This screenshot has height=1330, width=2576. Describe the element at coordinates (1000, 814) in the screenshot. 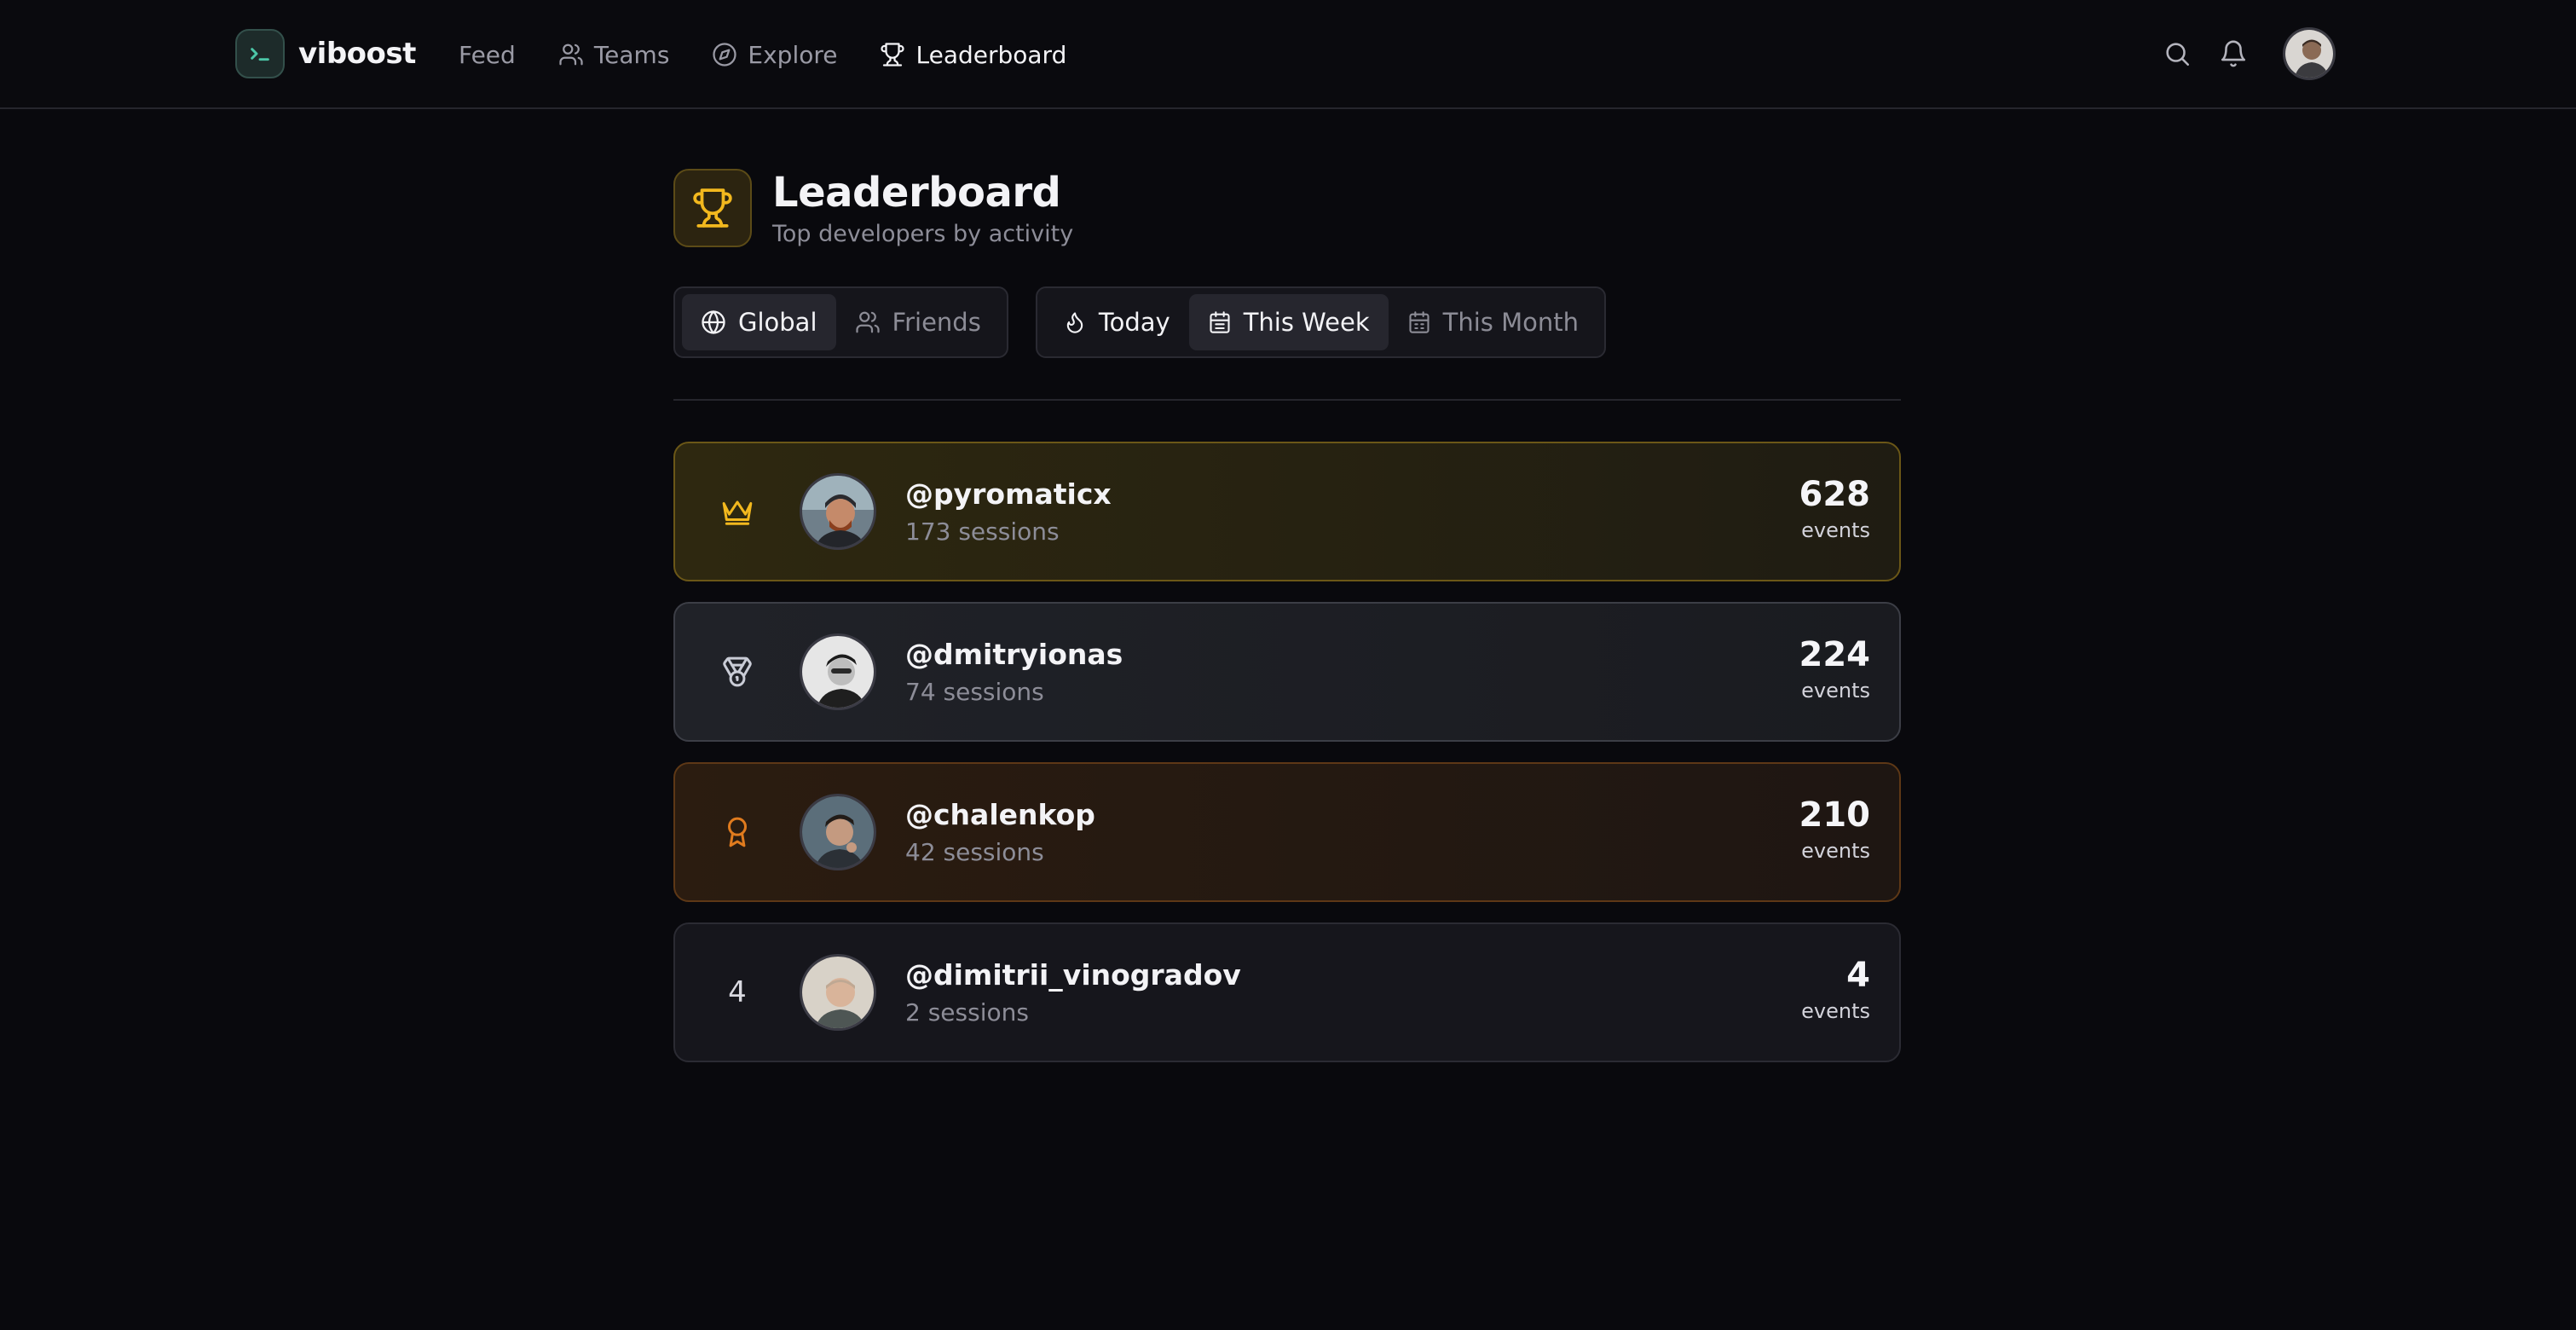

I see `user-handle: @chalenkop` at that location.